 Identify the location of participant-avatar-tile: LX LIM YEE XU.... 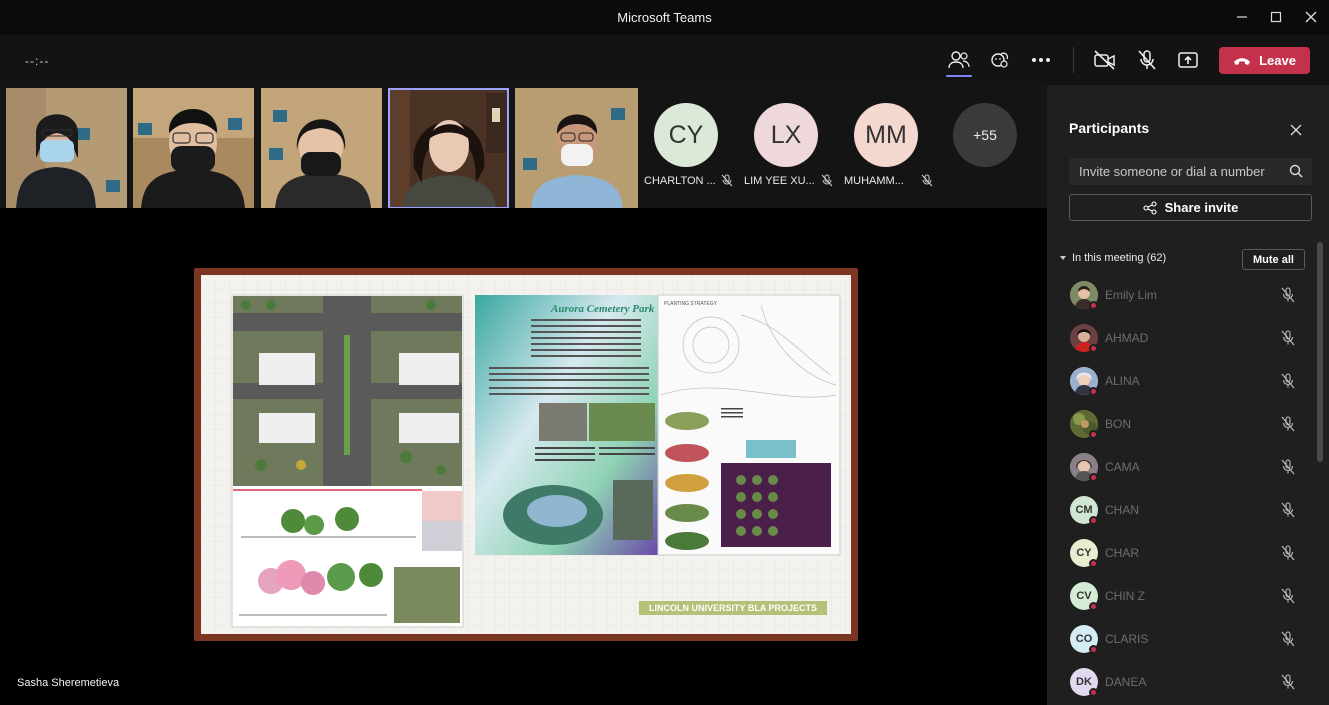
(790, 146).